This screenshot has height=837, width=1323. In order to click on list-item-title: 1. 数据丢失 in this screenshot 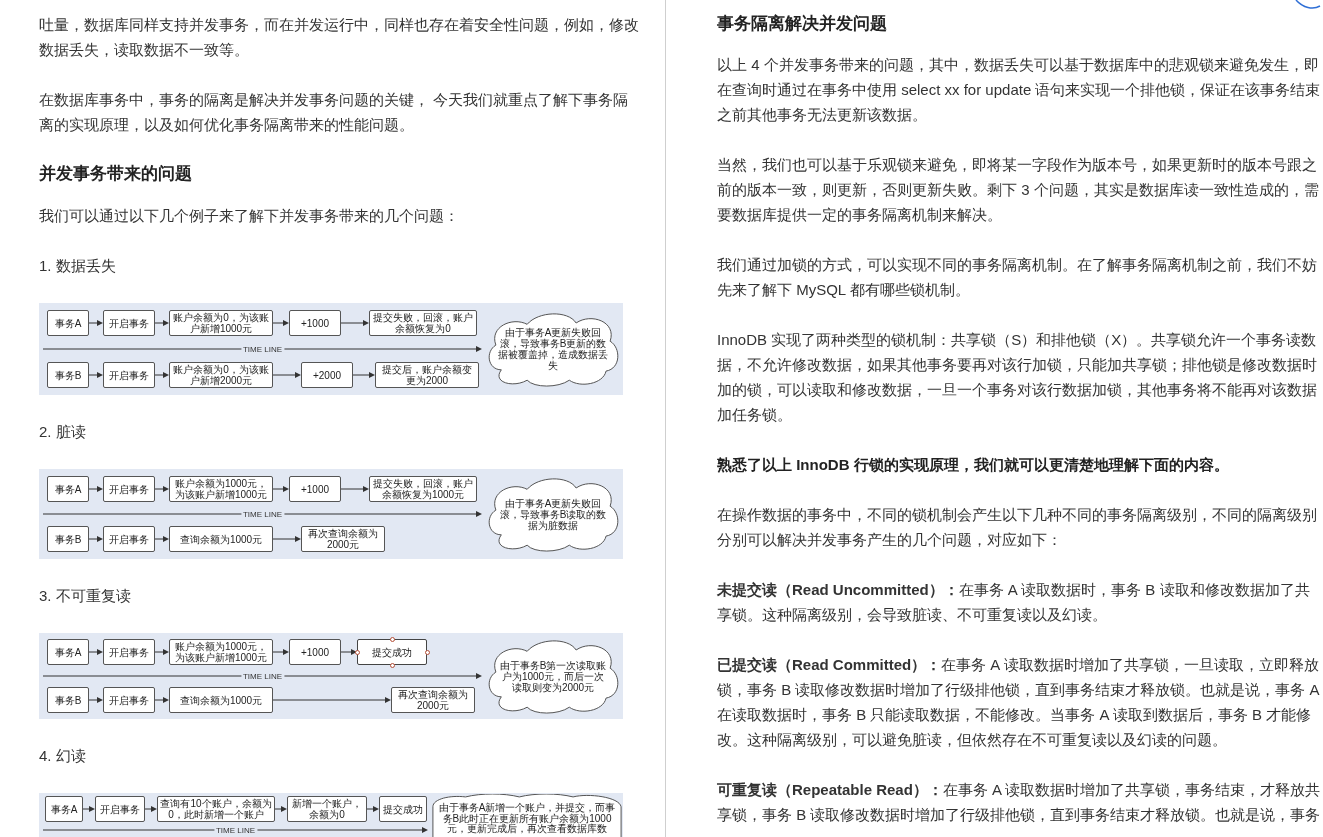, I will do `click(77, 266)`.